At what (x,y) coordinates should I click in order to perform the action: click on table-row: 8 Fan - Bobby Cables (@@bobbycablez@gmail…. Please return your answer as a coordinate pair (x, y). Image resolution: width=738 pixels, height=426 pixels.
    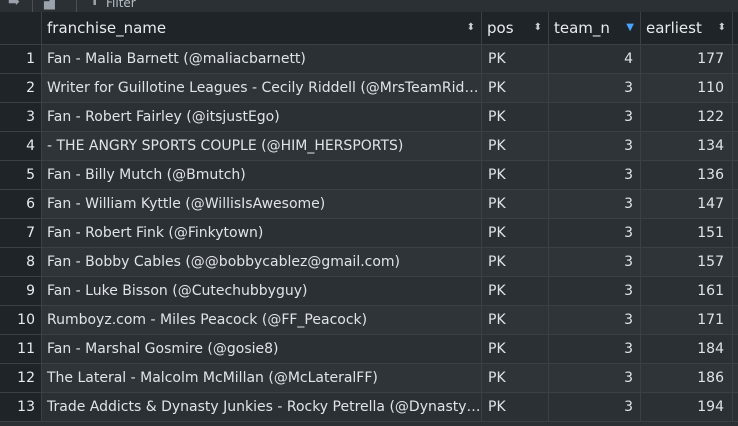
    Looking at the image, I should click on (369, 262).